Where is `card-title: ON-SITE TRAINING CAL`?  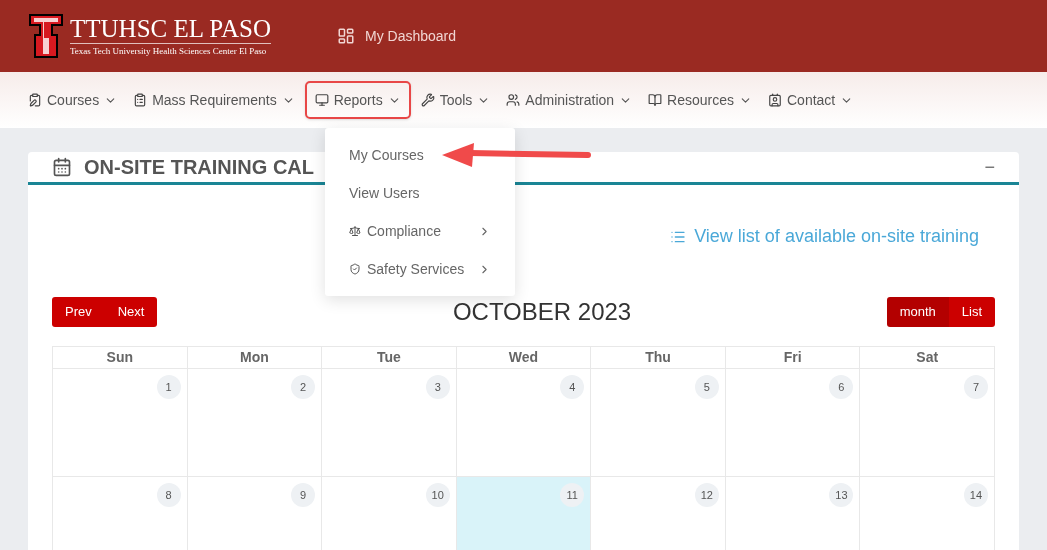 card-title: ON-SITE TRAINING CAL is located at coordinates (199, 167).